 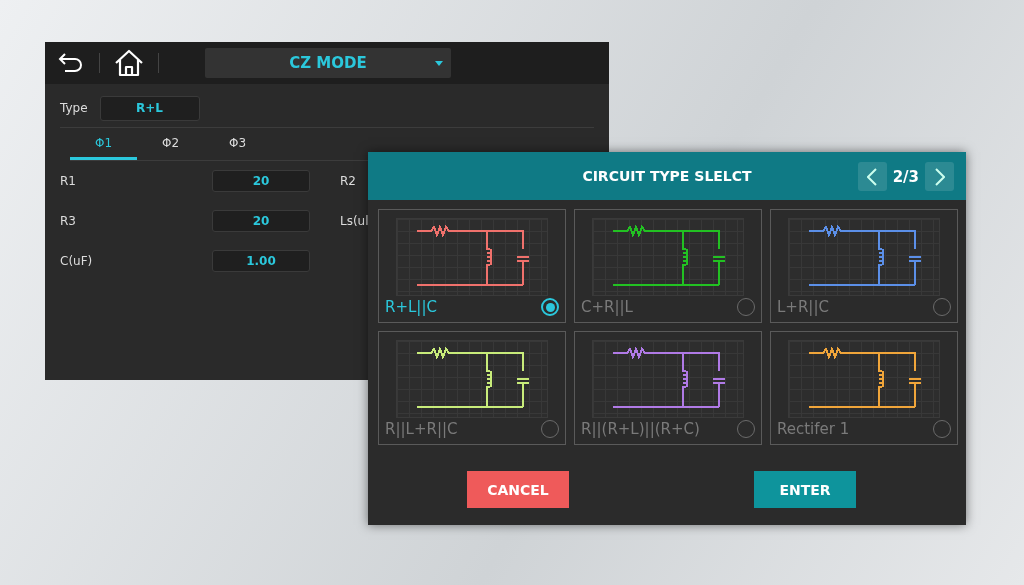 I want to click on previous-page-button, so click(x=872, y=176).